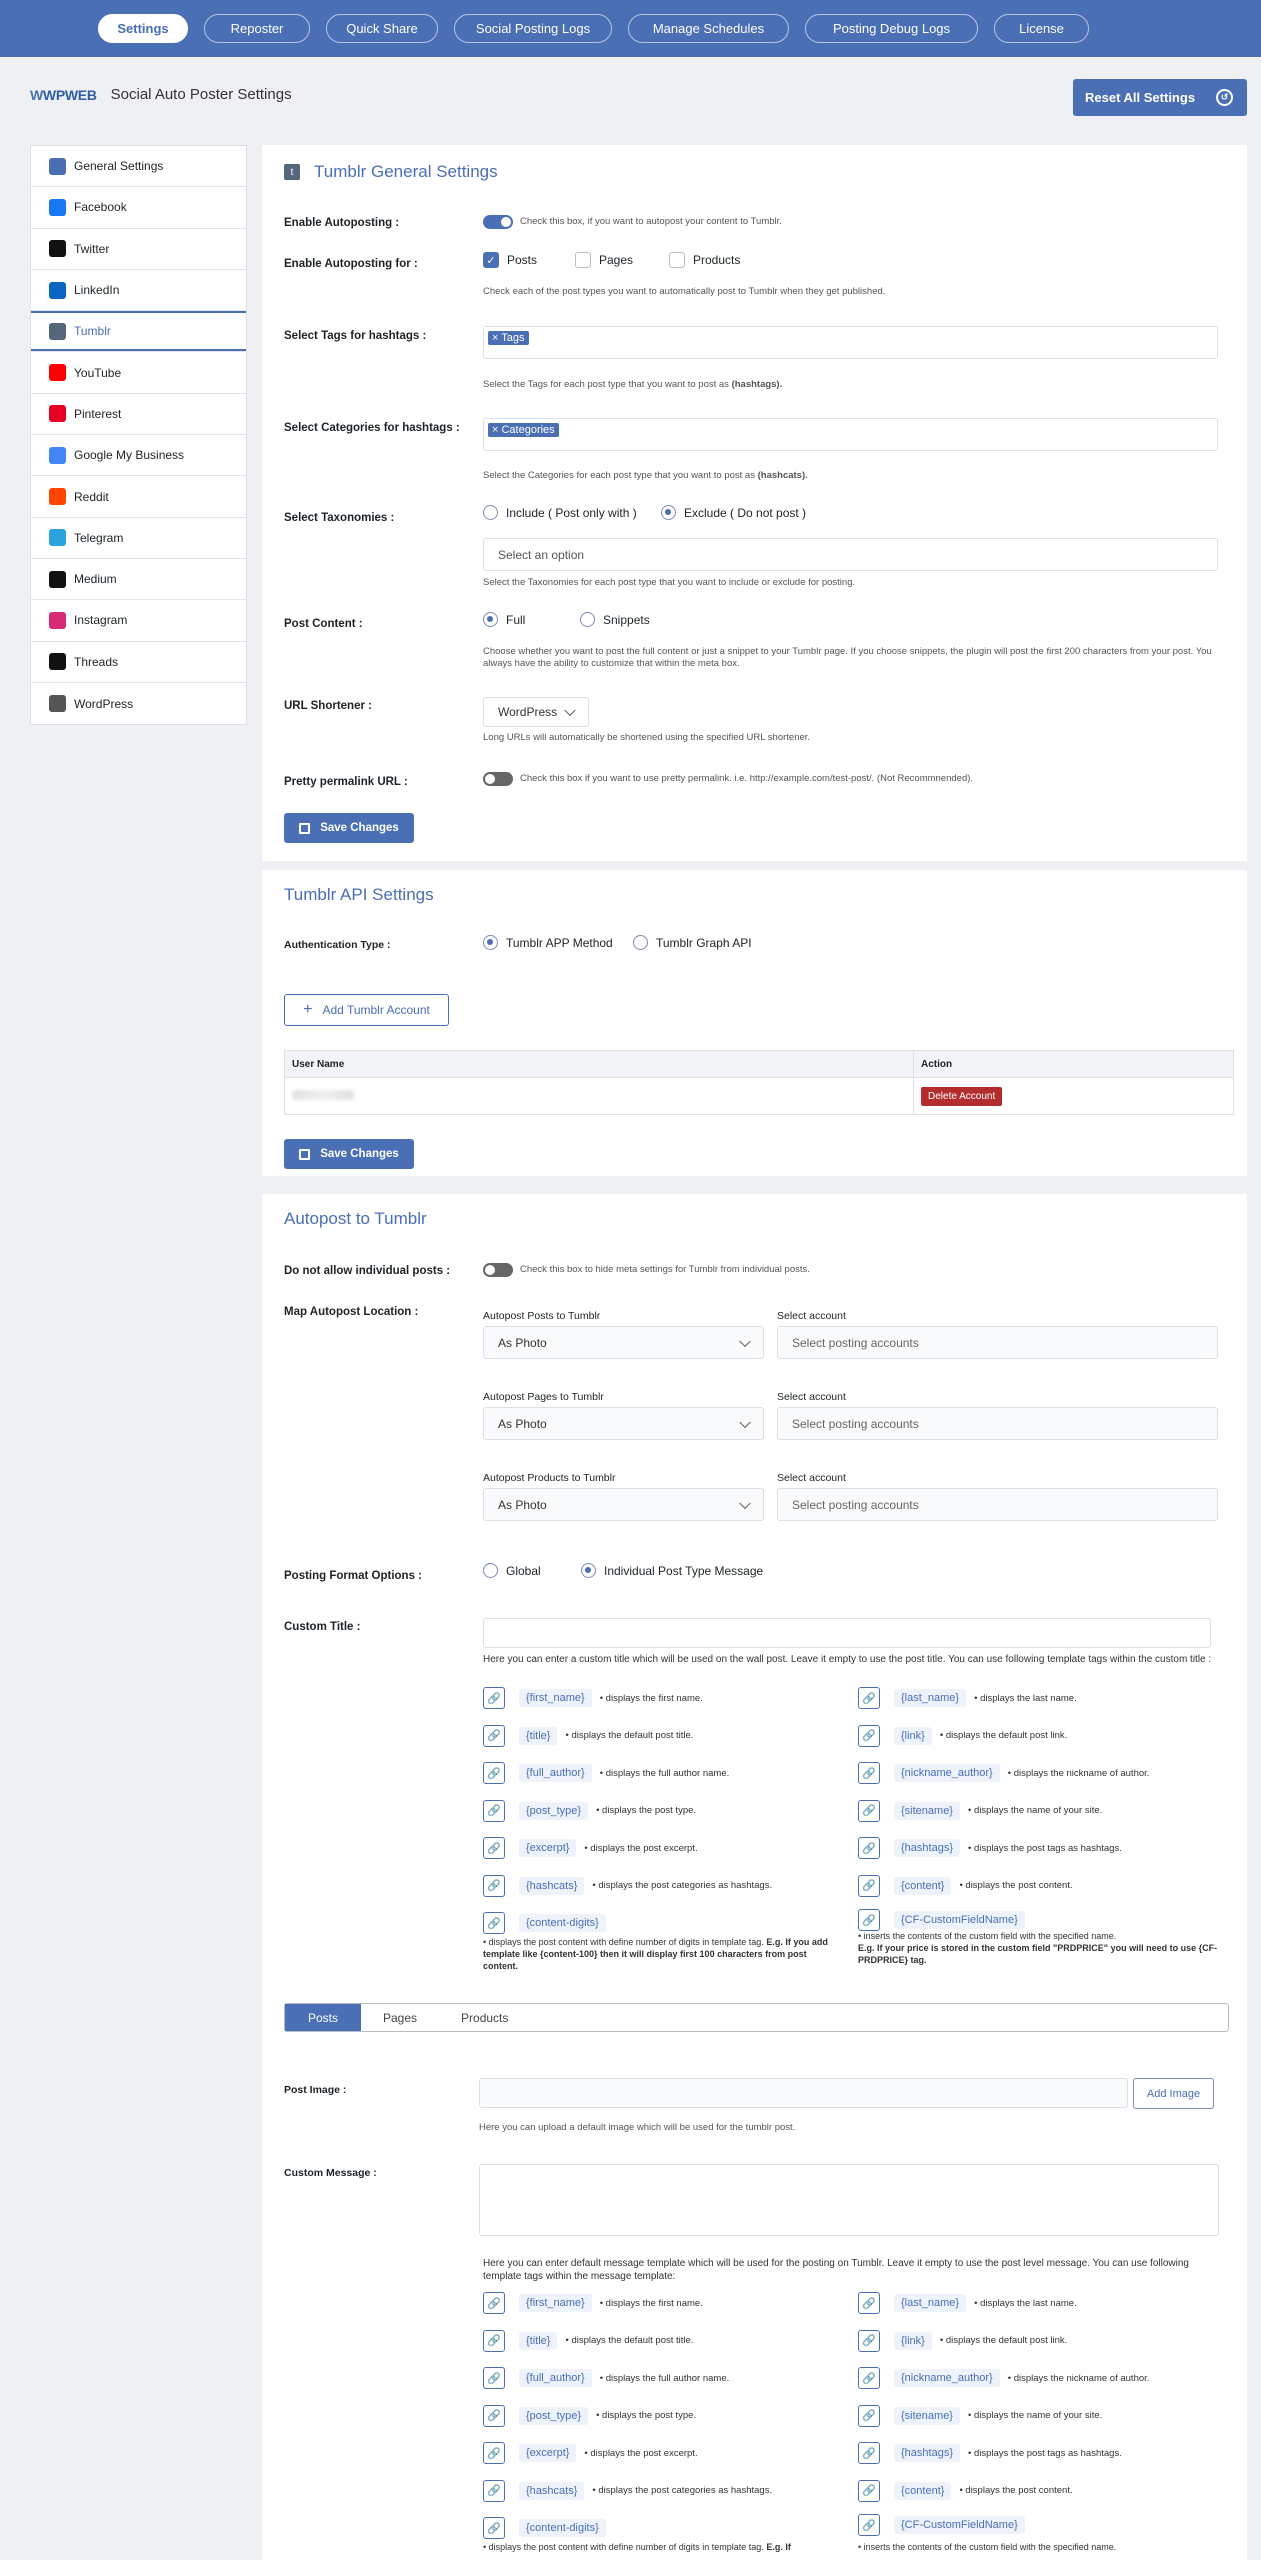 Image resolution: width=1261 pixels, height=2560 pixels. I want to click on post-type-pages: Pages, so click(622, 260).